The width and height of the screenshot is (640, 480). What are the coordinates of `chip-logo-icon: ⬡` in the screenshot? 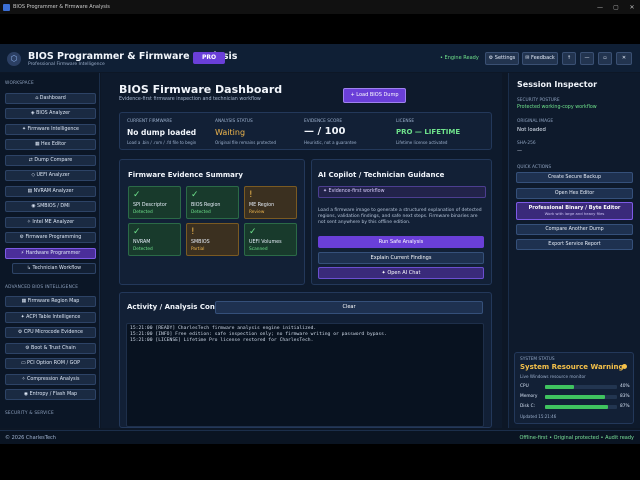 It's located at (14, 59).